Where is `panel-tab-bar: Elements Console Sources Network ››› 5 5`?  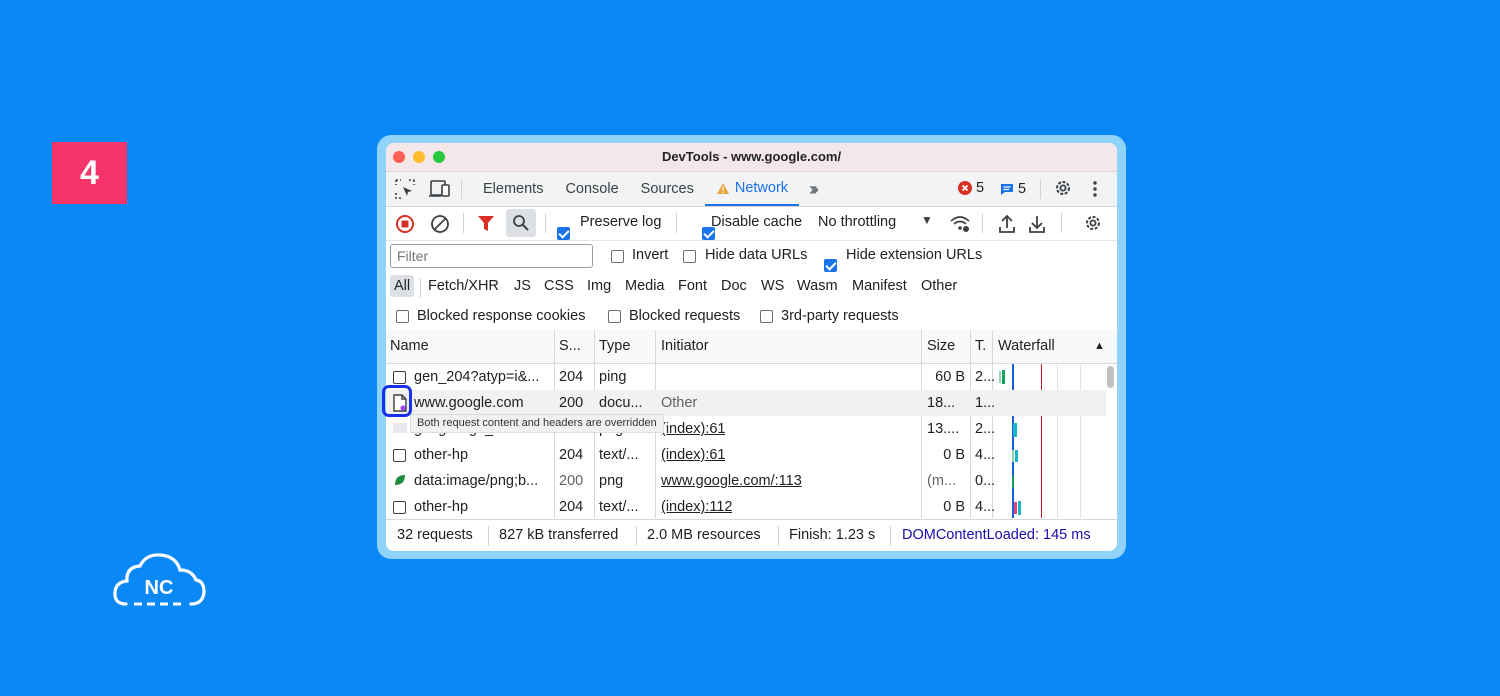
panel-tab-bar: Elements Console Sources Network ››› 5 5 is located at coordinates (751, 189).